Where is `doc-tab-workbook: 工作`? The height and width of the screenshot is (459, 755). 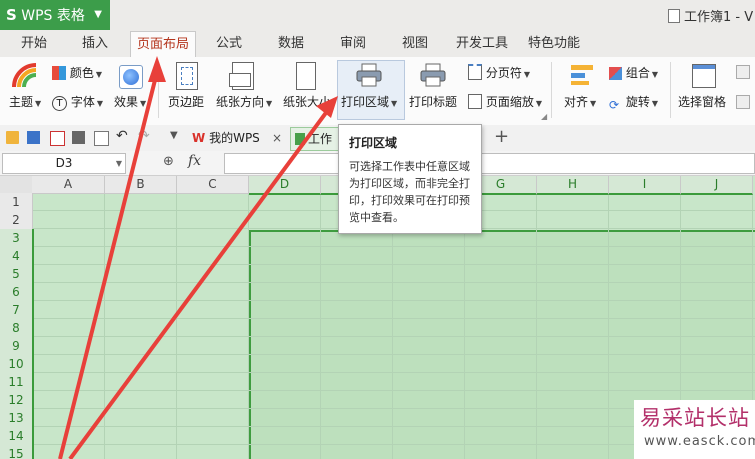
doc-tab-workbook: 工作 is located at coordinates (316, 139).